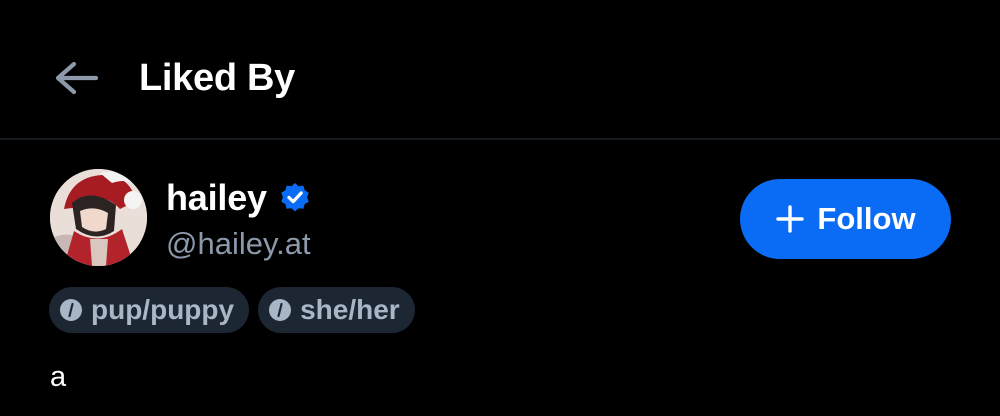  What do you see at coordinates (217, 78) in the screenshot?
I see `page-title: Liked By` at bounding box center [217, 78].